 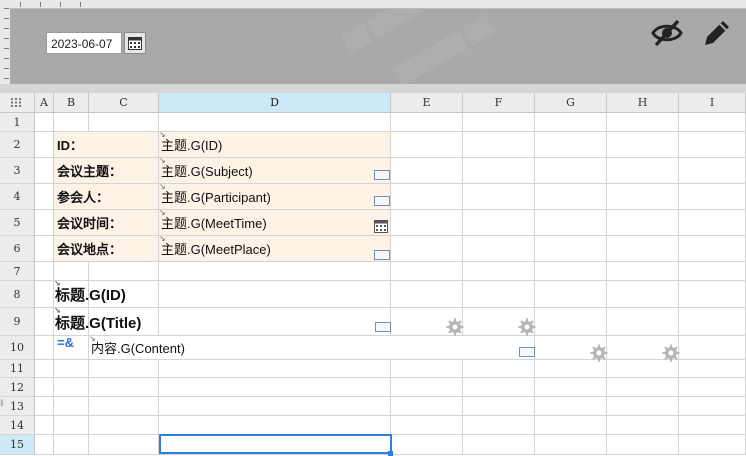 What do you see at coordinates (106, 293) in the screenshot?
I see `title-id-cell: ↘ 标题.G(ID)` at bounding box center [106, 293].